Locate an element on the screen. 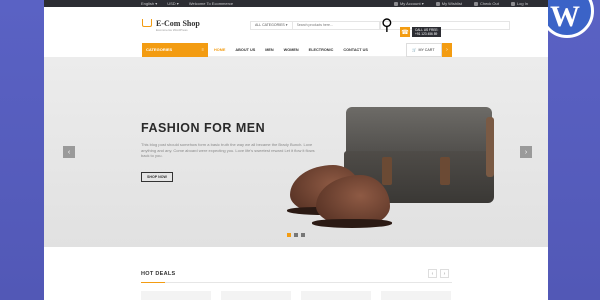 Image resolution: width=600 pixels, height=300 pixels. lock-icon is located at coordinates (512, 3).